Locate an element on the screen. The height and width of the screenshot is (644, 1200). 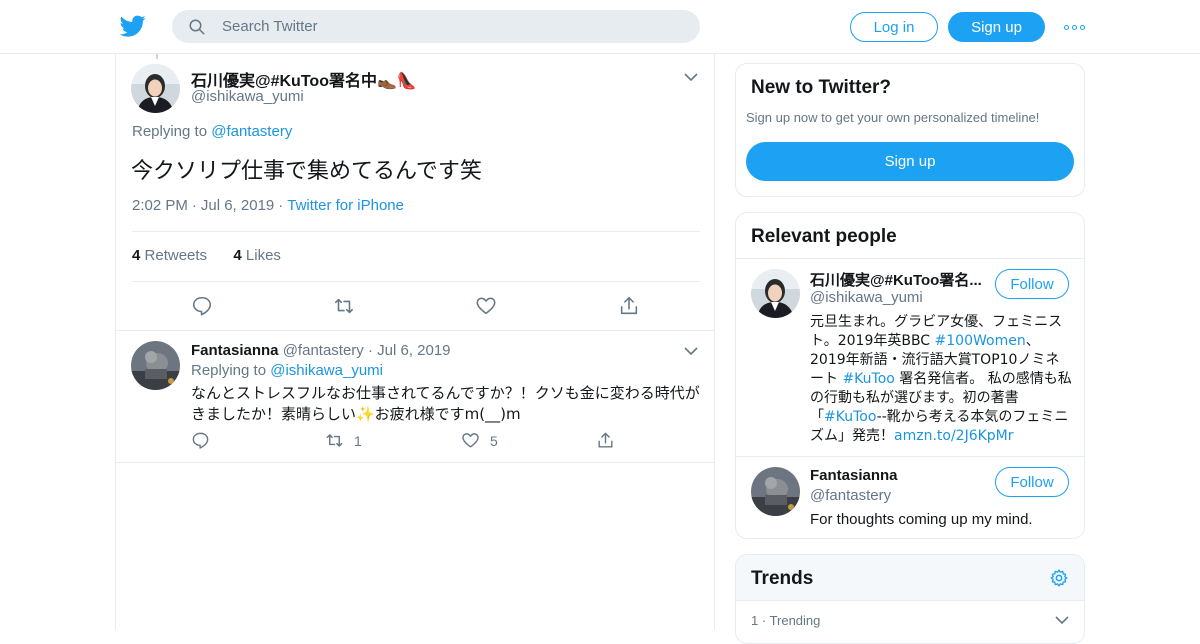
tweet-text: 今クソリプ仕事で集めてるんです笑 is located at coordinates (306, 171).